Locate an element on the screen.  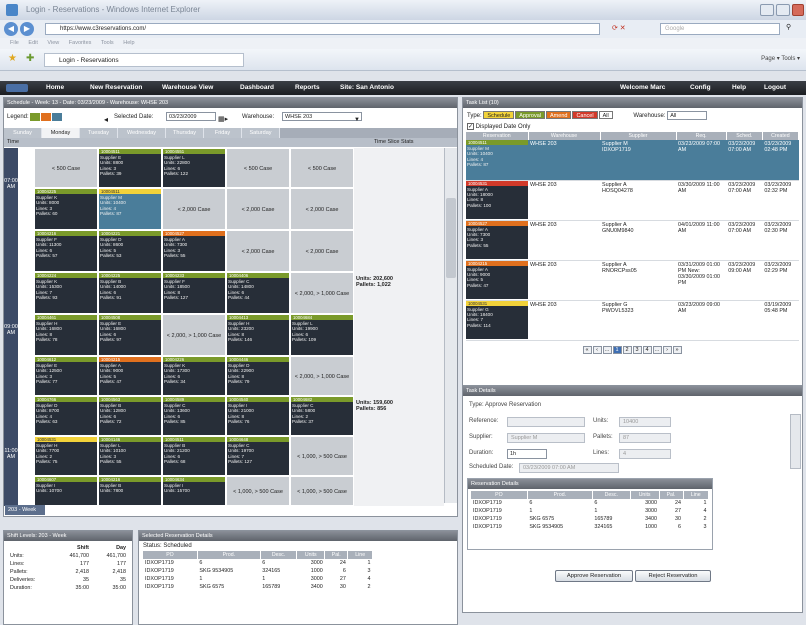
col-sched: Sched. is located at coordinates (744, 136).